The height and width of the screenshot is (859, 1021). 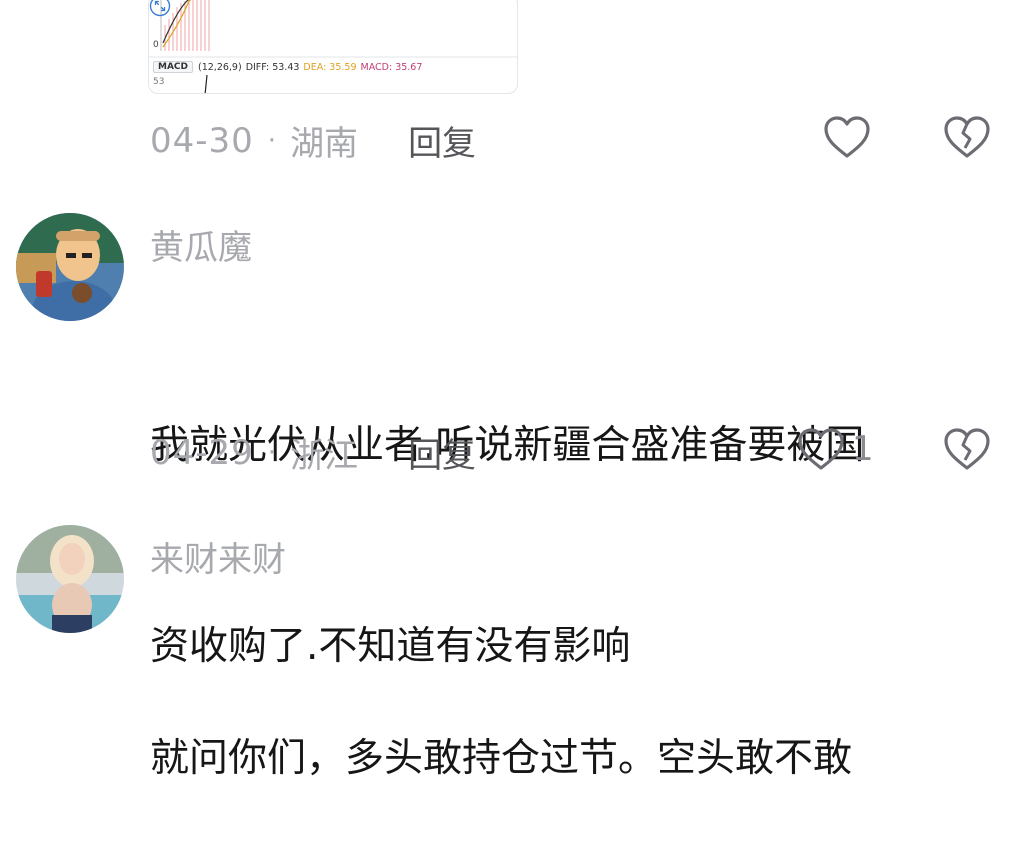 What do you see at coordinates (160, 8) in the screenshot?
I see `expand-icon` at bounding box center [160, 8].